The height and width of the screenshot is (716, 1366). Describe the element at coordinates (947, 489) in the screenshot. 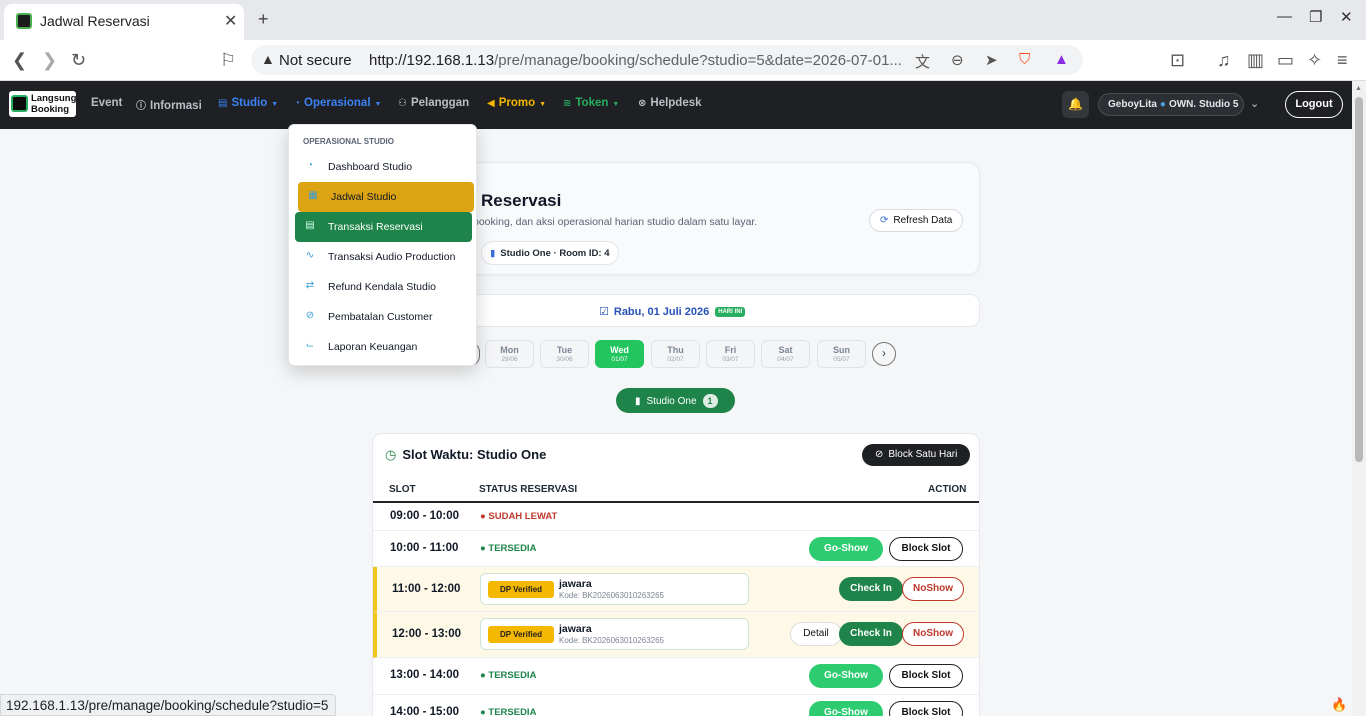

I see `col-action-header: ACTION` at that location.